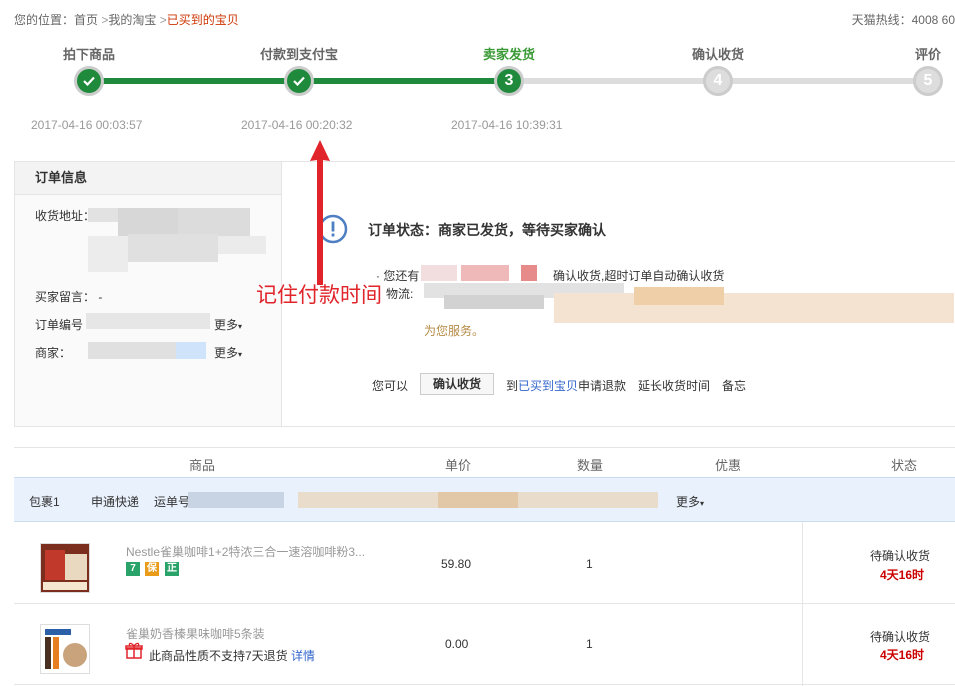 This screenshot has height=686, width=955. Describe the element at coordinates (900, 556) in the screenshot. I see `item-status-1: 待确认收货` at that location.